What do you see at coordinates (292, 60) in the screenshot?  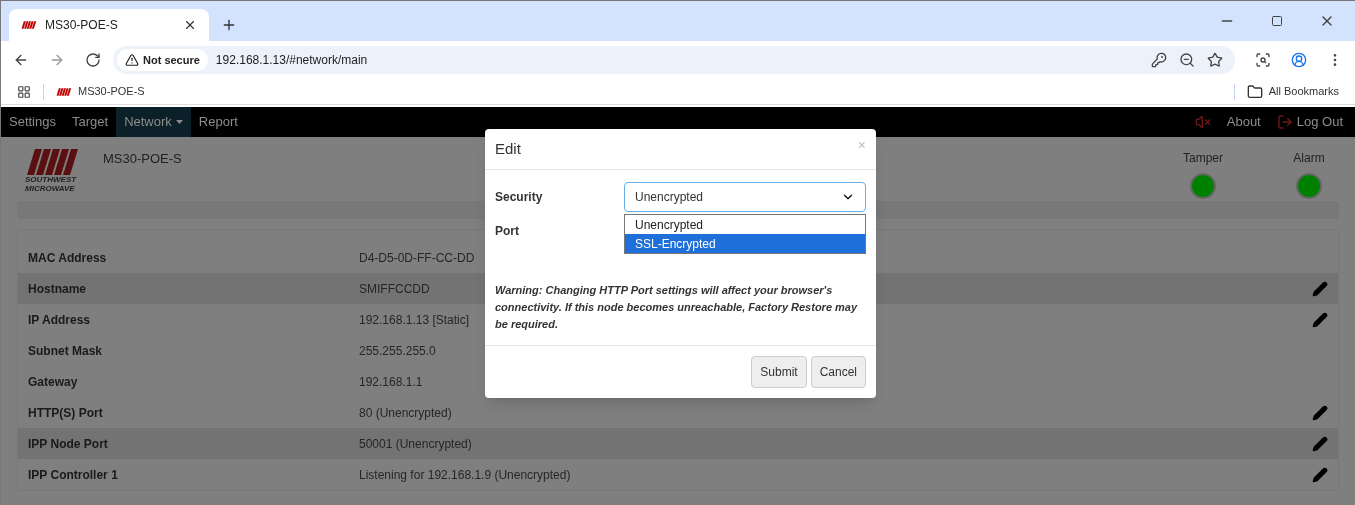 I see `url-text: 192.168.1.13/#network/main` at bounding box center [292, 60].